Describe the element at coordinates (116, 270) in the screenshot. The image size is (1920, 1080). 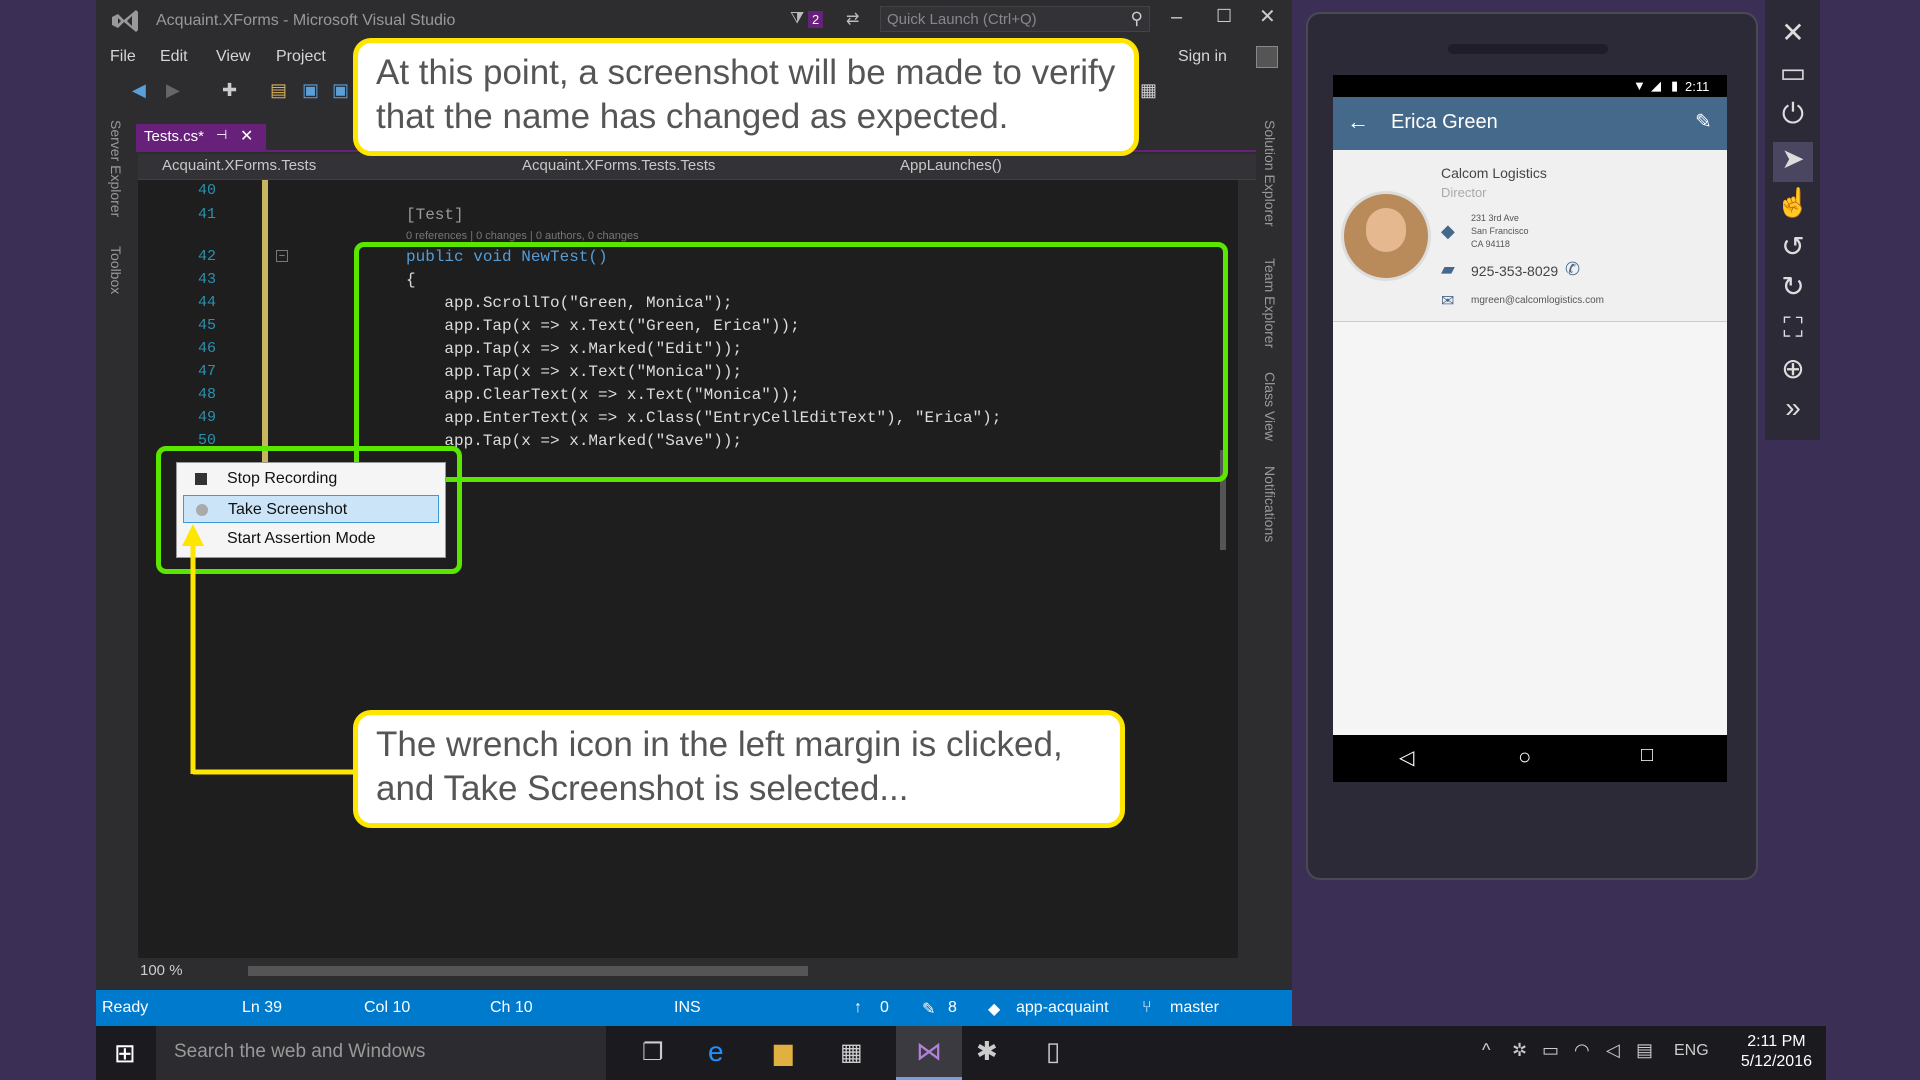
I see `toolbox-tab: Toolbox` at that location.